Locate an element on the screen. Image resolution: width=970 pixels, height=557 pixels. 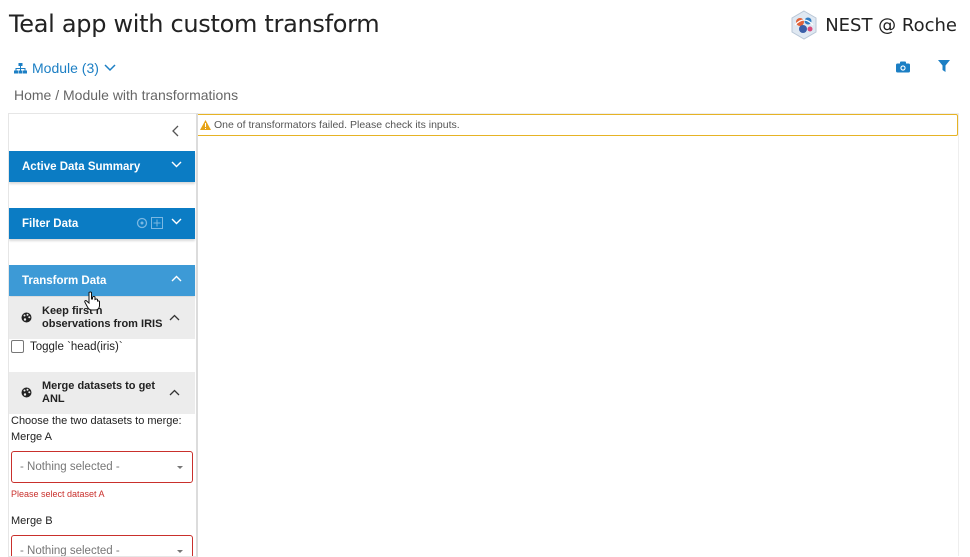
sitemap-icon is located at coordinates (20, 67).